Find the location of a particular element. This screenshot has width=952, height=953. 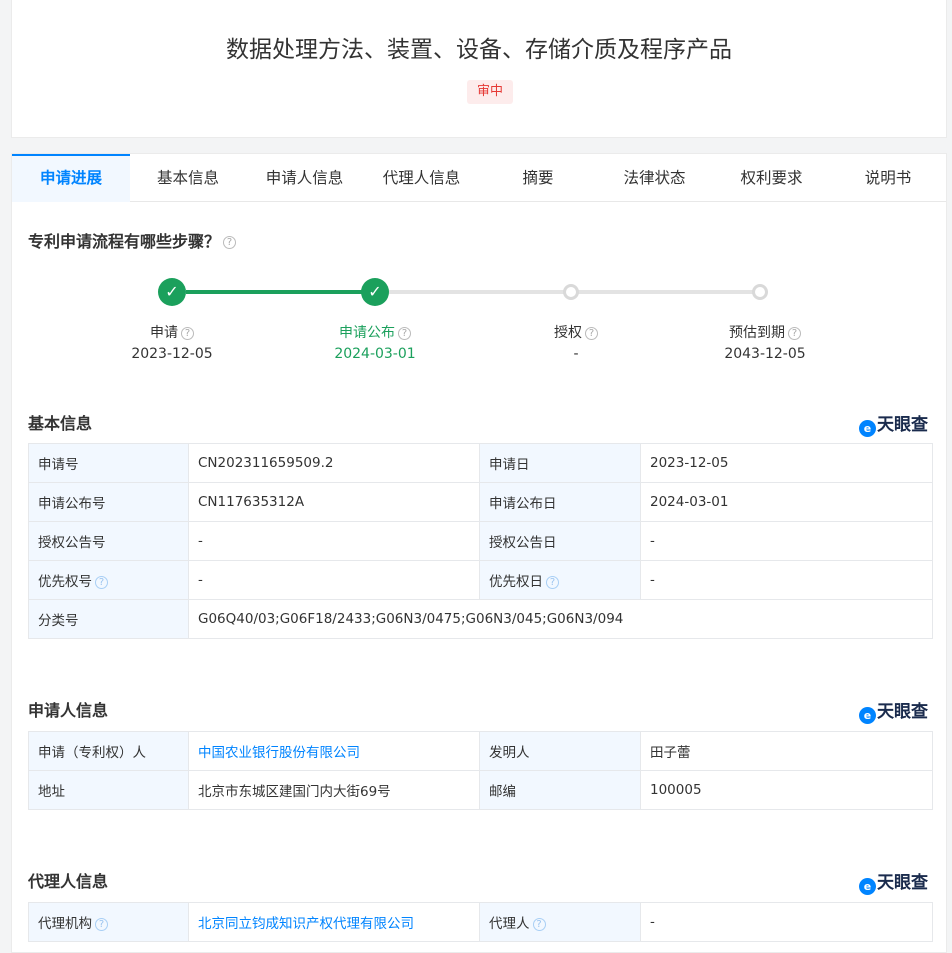

step-label: 申请公布? is located at coordinates (375, 332).